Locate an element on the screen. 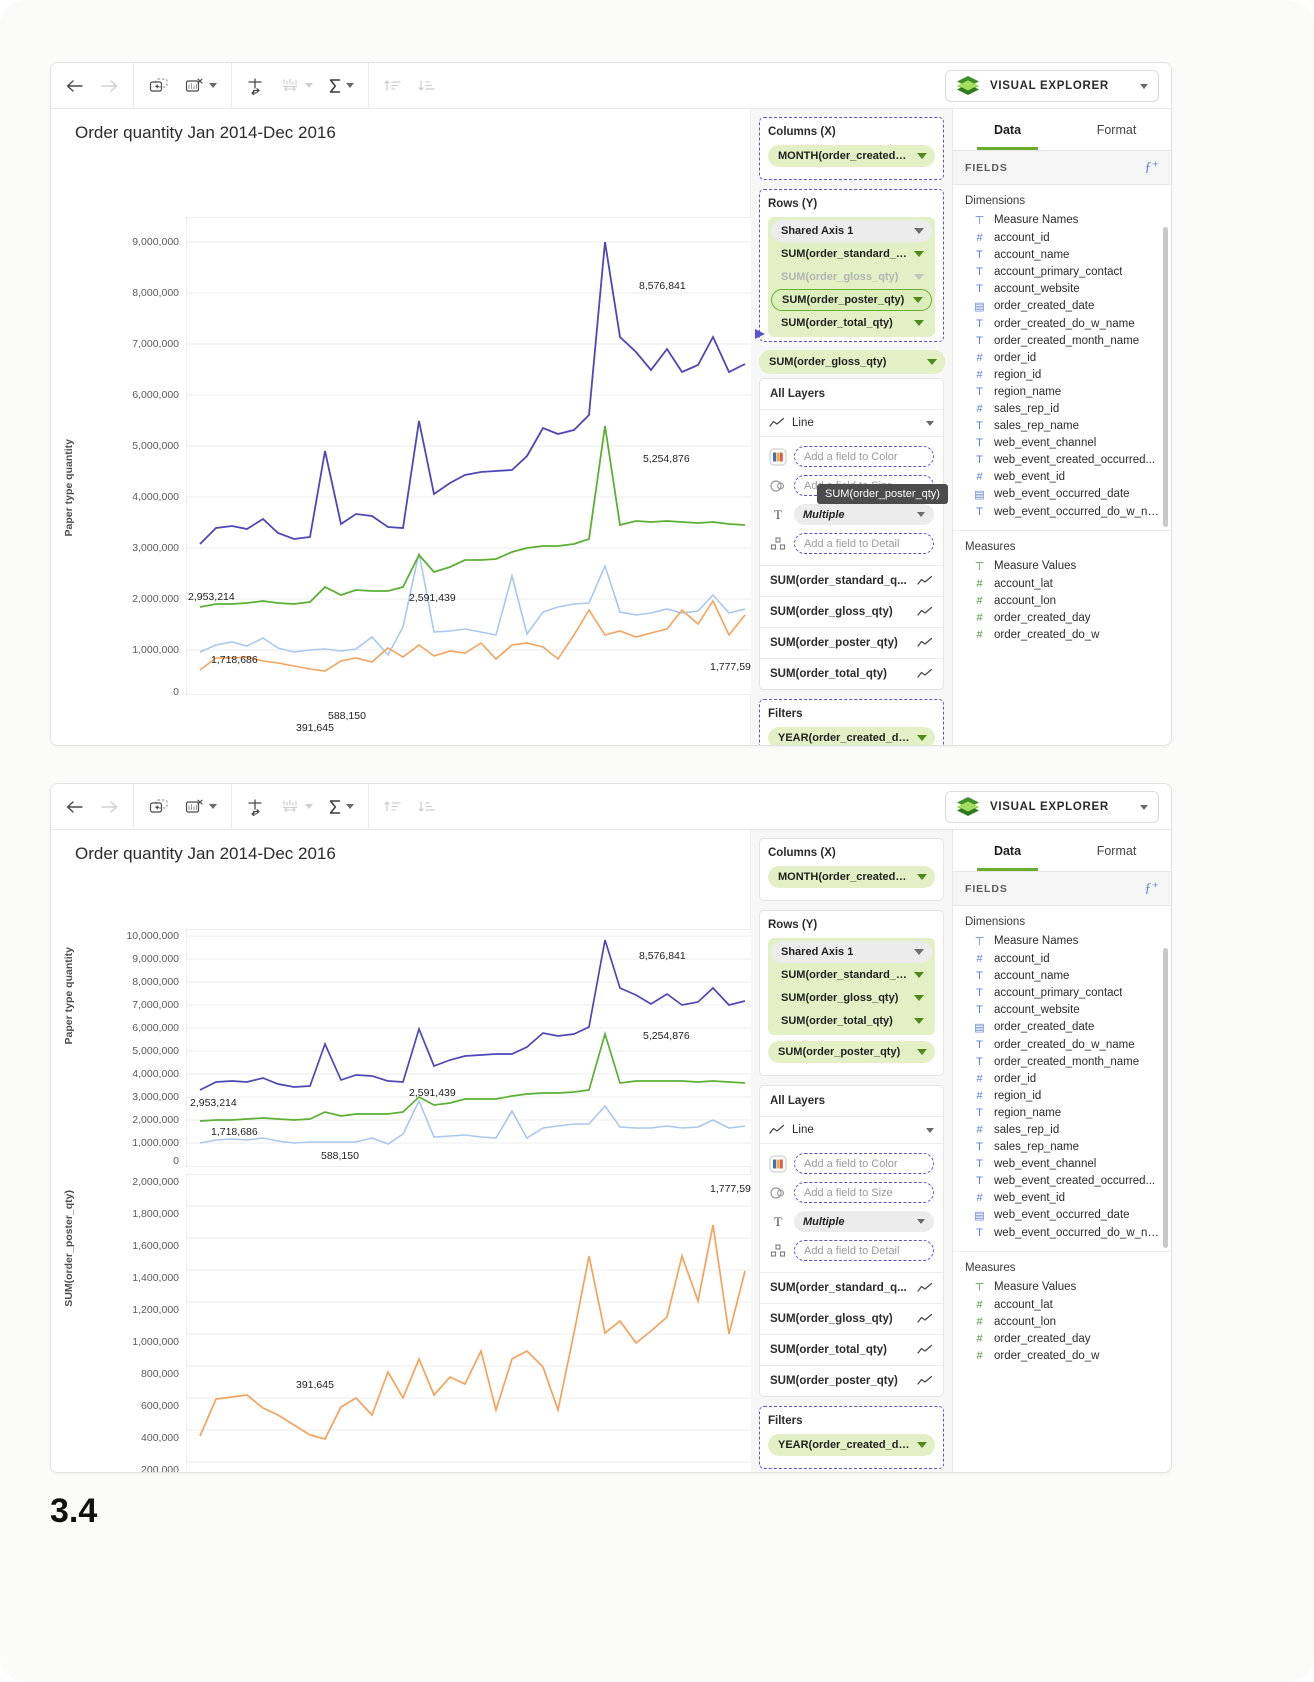  fields-tabs-2: Data Format is located at coordinates (1062, 851).